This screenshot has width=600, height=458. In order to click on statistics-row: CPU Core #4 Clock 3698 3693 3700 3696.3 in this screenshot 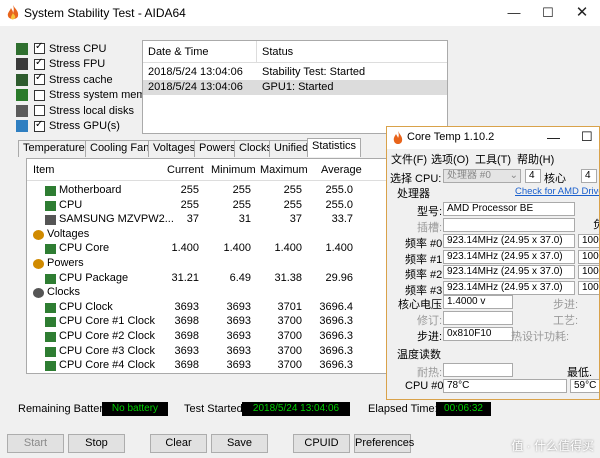, I will do `click(207, 366)`.